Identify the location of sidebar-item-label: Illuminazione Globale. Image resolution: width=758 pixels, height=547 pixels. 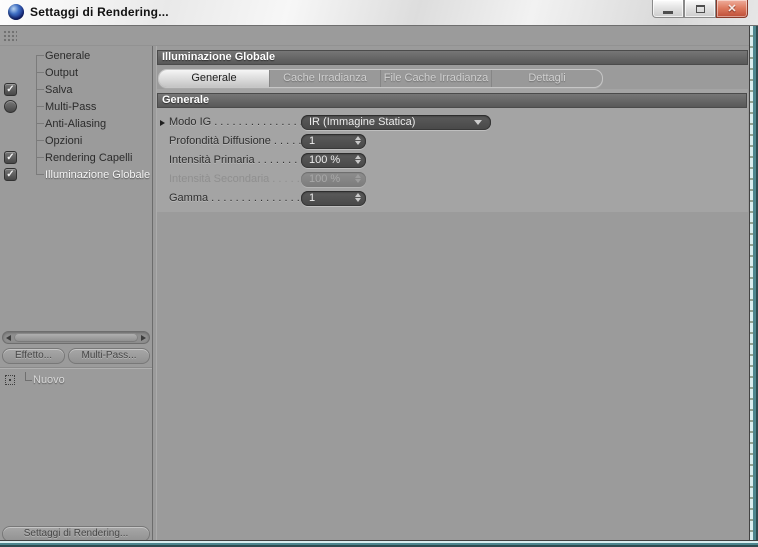
(98, 174).